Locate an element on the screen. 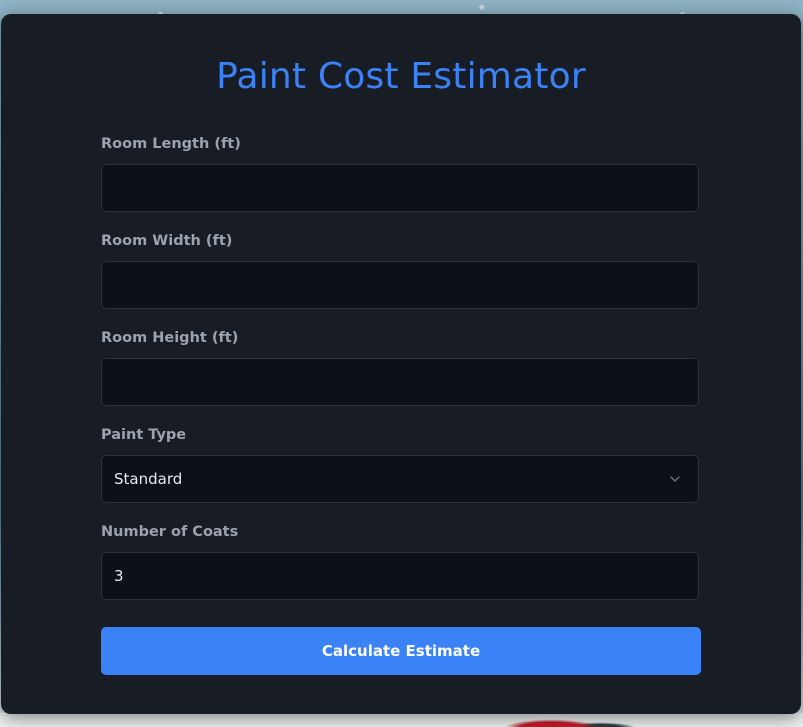 This screenshot has height=727, width=803. coats-input is located at coordinates (400, 576).